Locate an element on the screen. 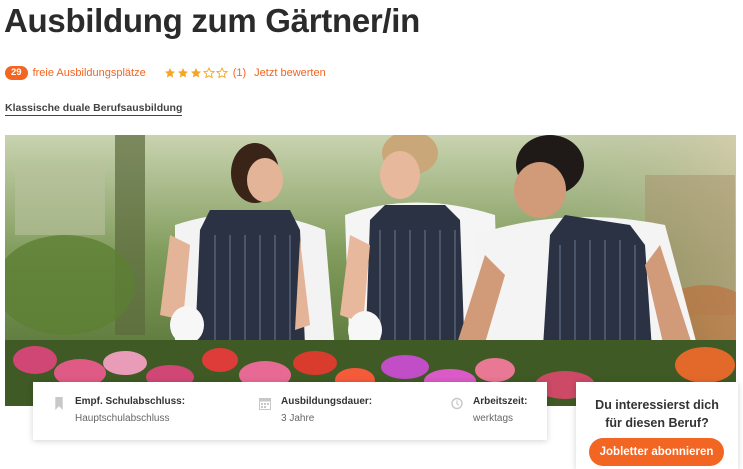 This screenshot has width=743, height=469. fact-label: Arbeitszeit: is located at coordinates (500, 401).